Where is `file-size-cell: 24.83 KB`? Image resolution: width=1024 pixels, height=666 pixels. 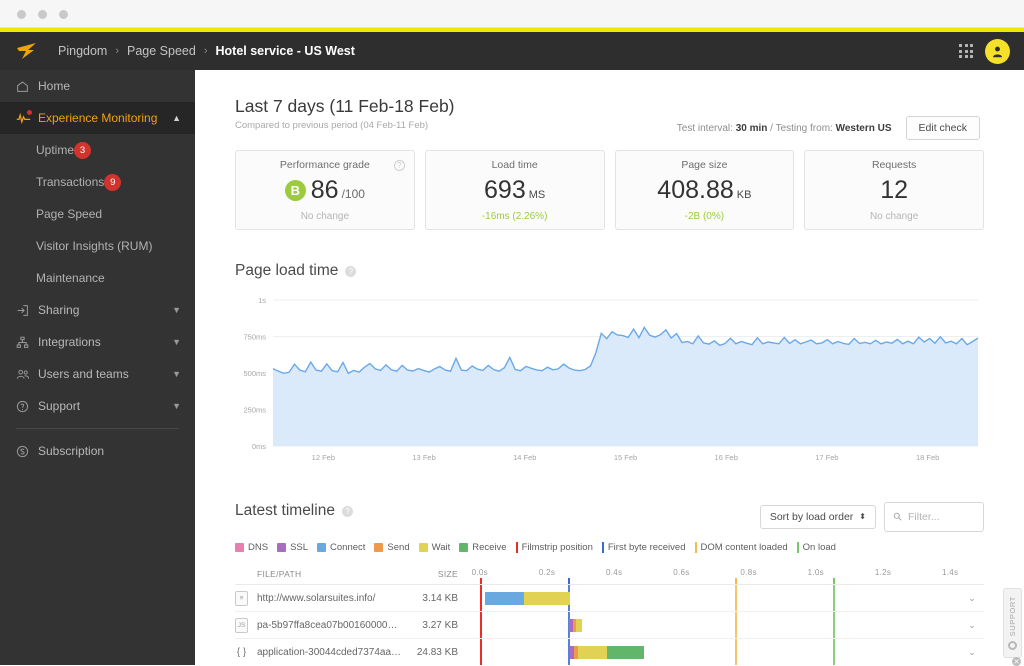
file-size-cell: 24.83 KB is located at coordinates (437, 652).